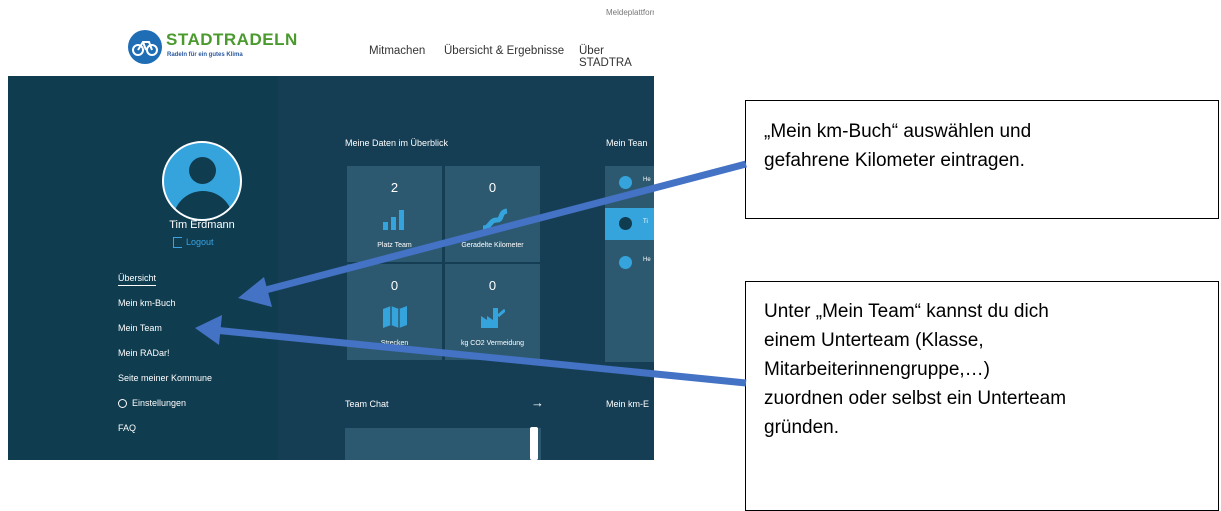 The image size is (1221, 511). Describe the element at coordinates (208, 330) in the screenshot. I see `arrow-head-mein-team` at that location.